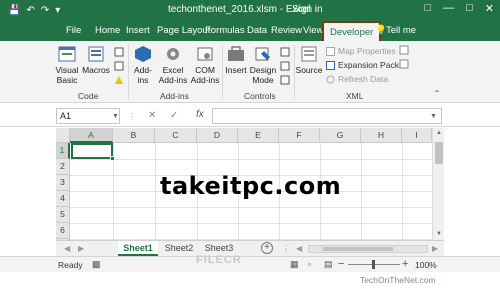  I want to click on add-ins-button: Add-ins, so click(143, 65).